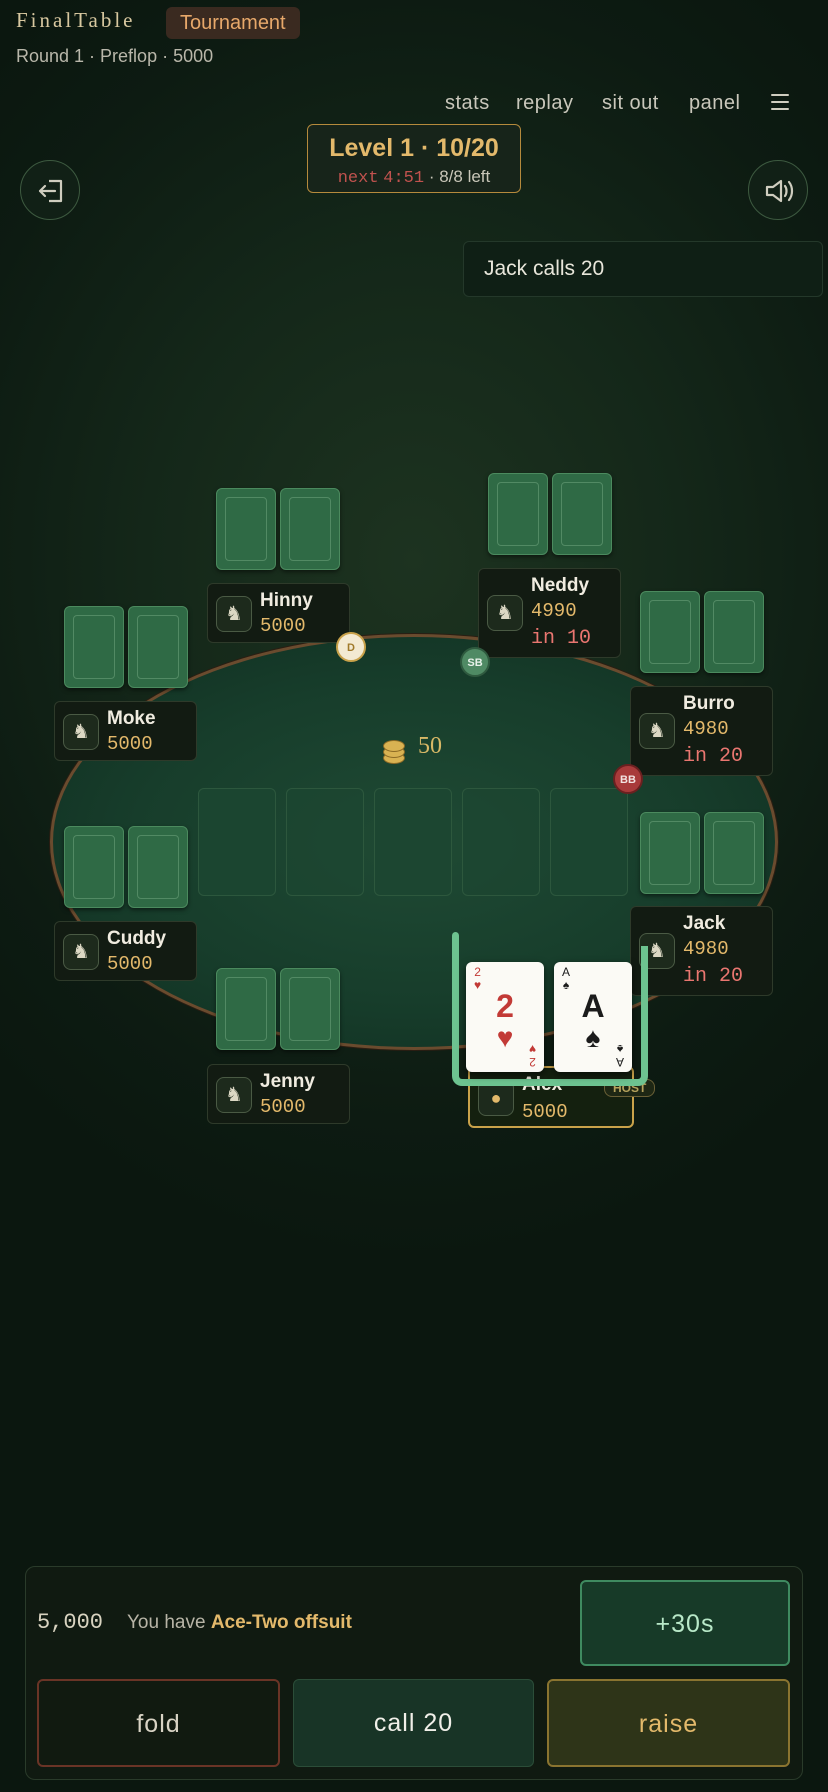 This screenshot has width=828, height=1792. What do you see at coordinates (668, 1723) in the screenshot?
I see `raise-button: raise` at bounding box center [668, 1723].